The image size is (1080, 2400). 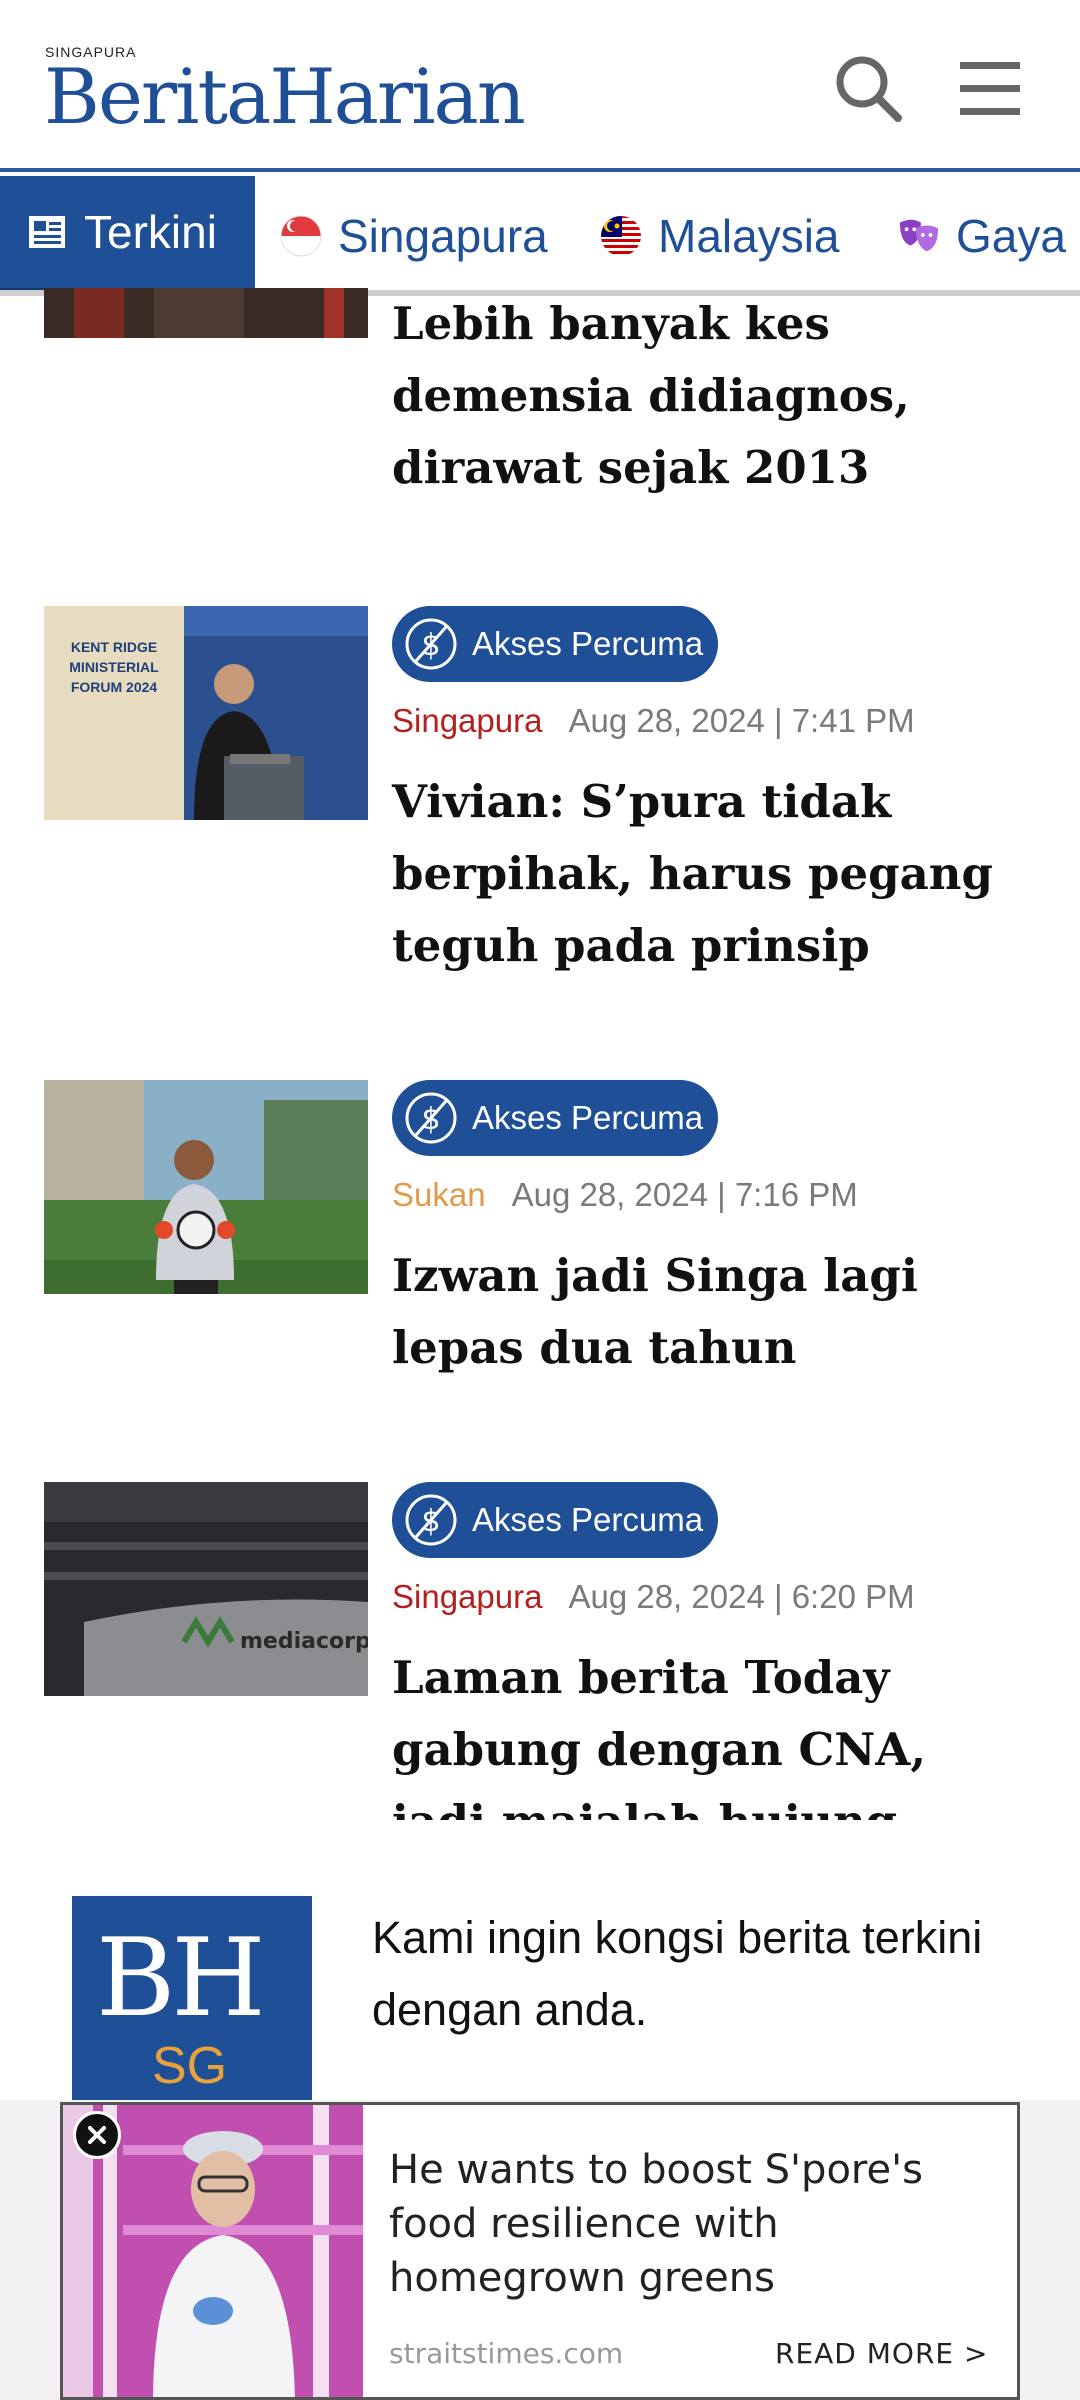 I want to click on article-thumbnail: mediacorp, so click(x=206, y=1589).